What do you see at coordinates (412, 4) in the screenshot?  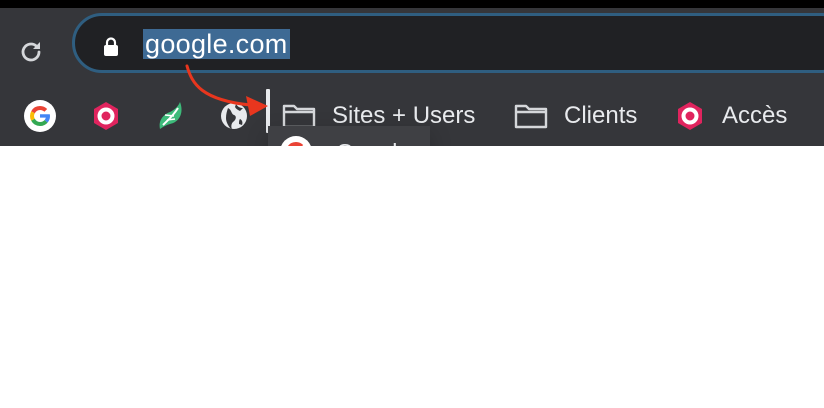 I see `window-top-edge` at bounding box center [412, 4].